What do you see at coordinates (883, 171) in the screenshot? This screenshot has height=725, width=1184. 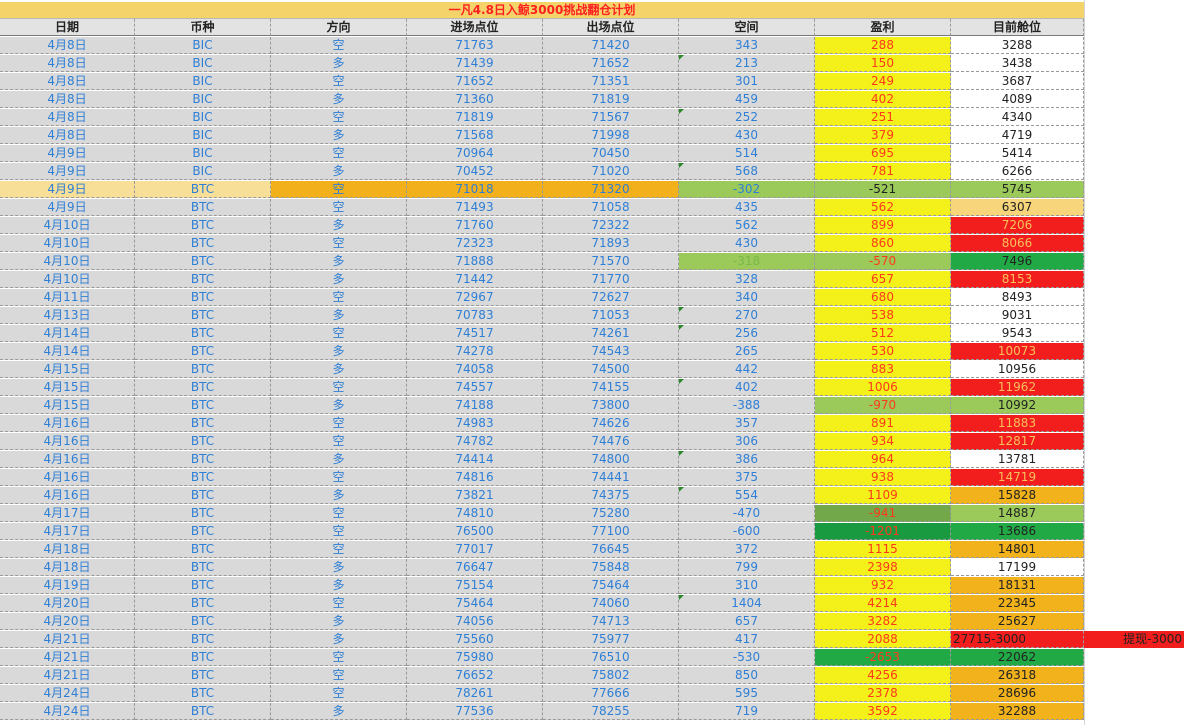 I see `cell-profit: 781` at bounding box center [883, 171].